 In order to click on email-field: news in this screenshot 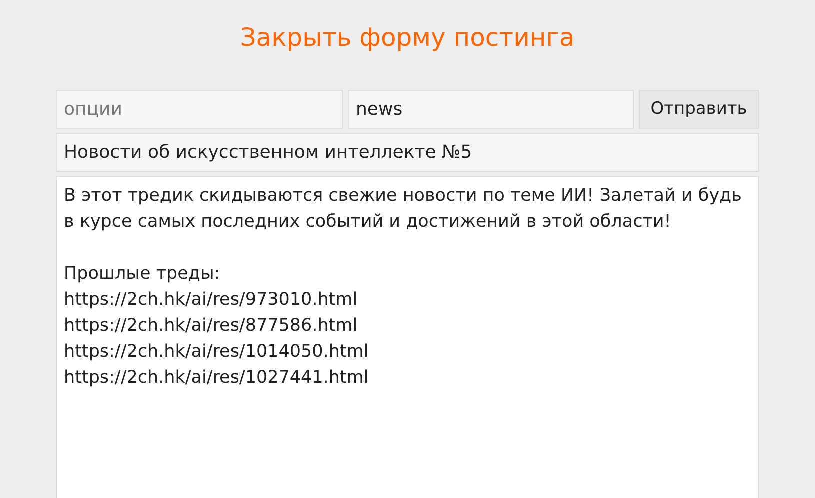, I will do `click(491, 109)`.